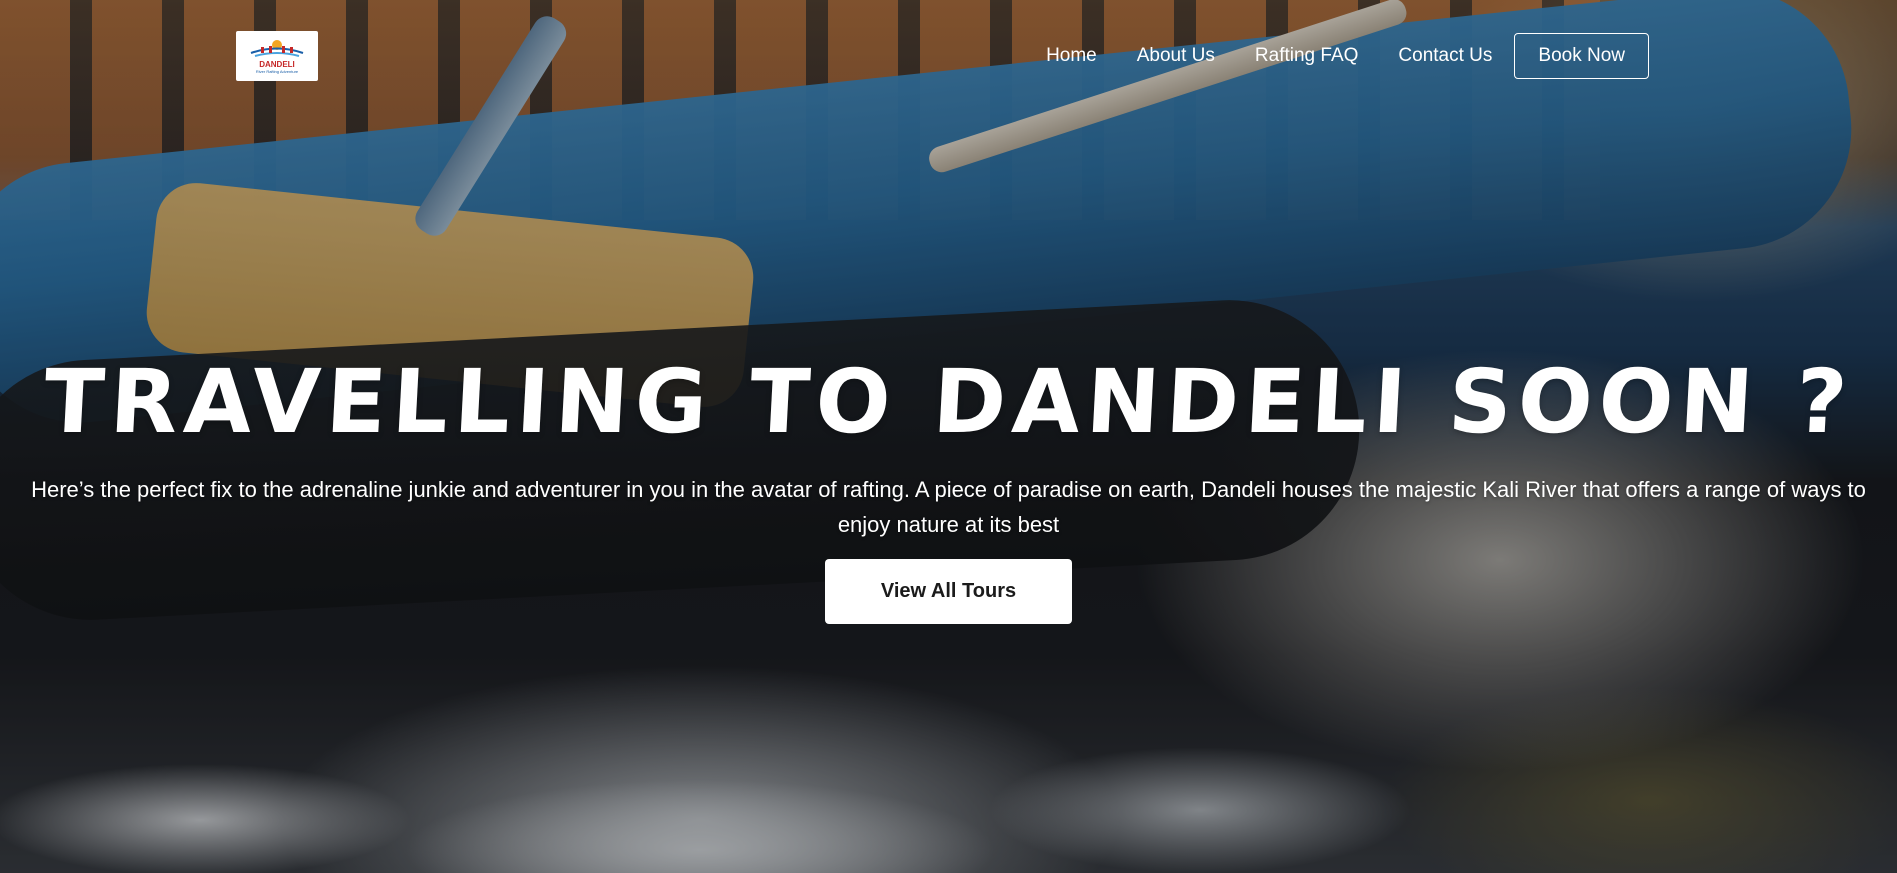 This screenshot has height=873, width=1897. What do you see at coordinates (277, 64) in the screenshot?
I see `logo-text: DANDELI` at bounding box center [277, 64].